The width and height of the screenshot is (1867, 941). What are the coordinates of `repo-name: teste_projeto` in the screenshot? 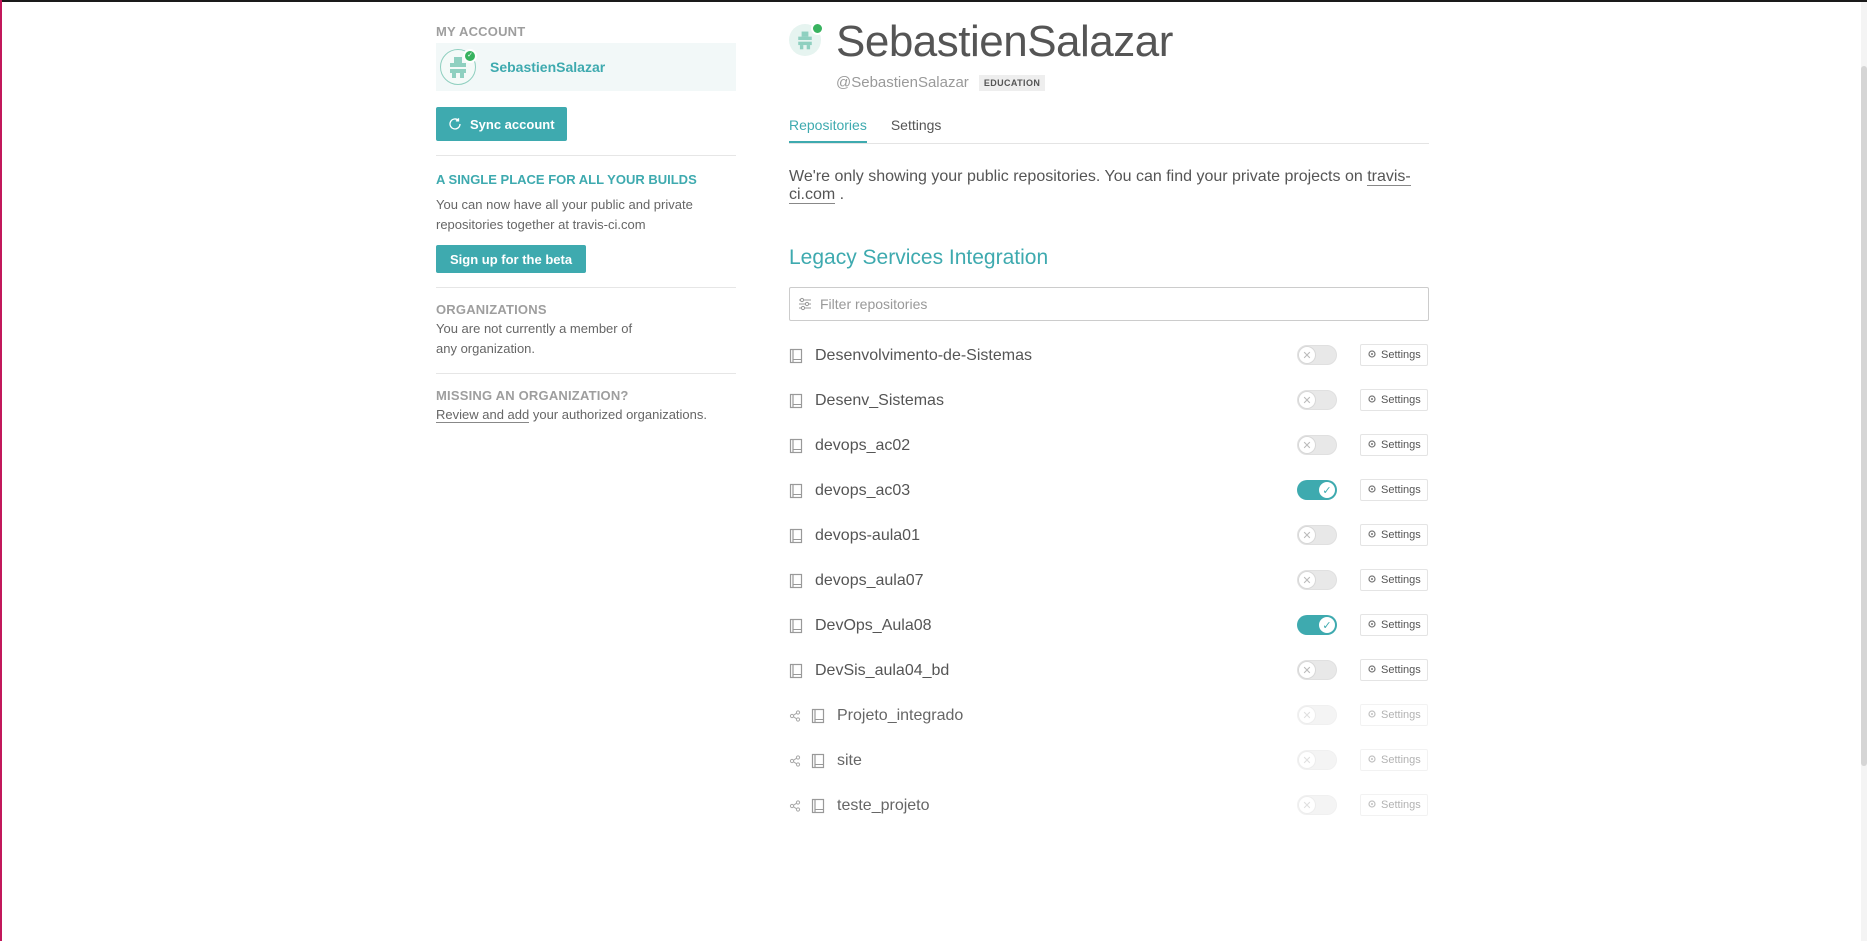 It's located at (883, 806).